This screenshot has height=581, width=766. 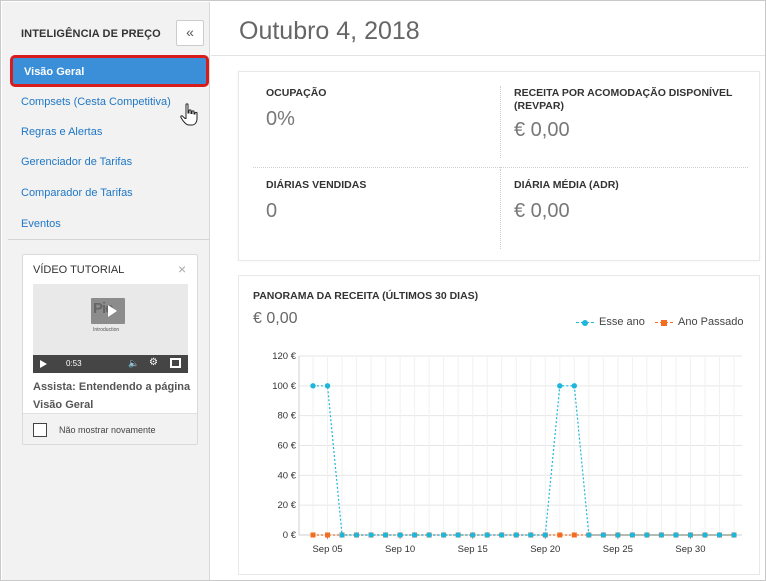 I want to click on sidebar-item-regras-alertas: Regras e Alertas, so click(x=106, y=132).